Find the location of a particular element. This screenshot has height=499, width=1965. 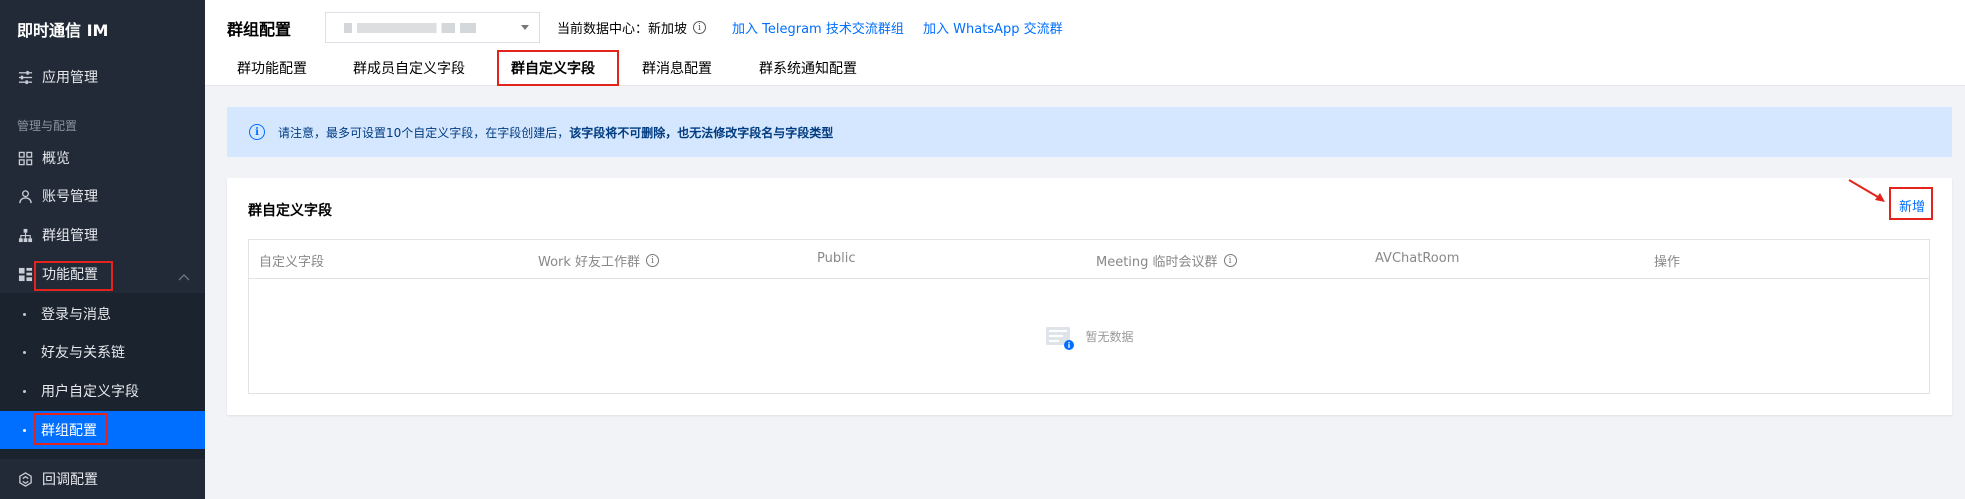

column-header: 操作 is located at coordinates (1667, 260).